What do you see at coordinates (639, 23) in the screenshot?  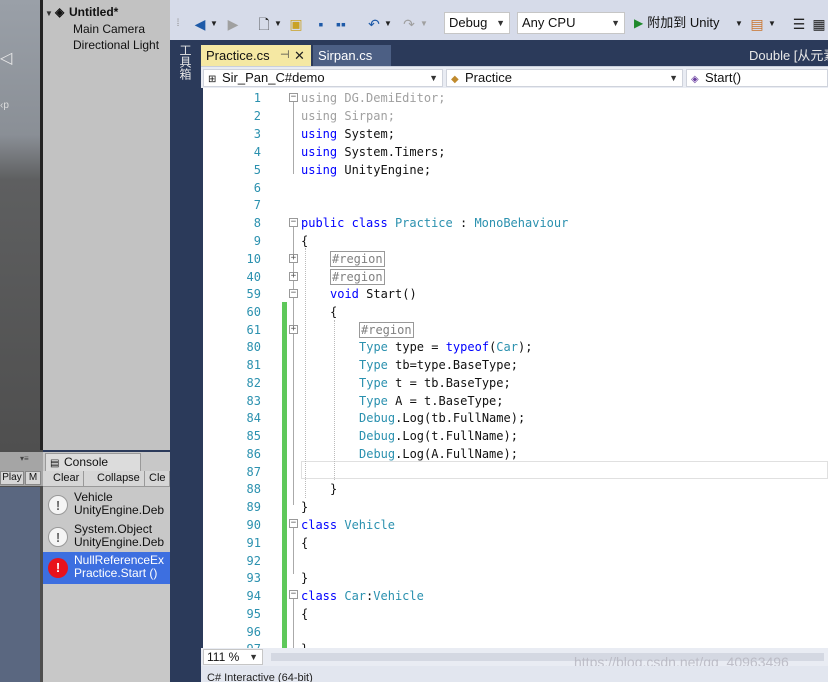 I see `play-icon: ▶` at bounding box center [639, 23].